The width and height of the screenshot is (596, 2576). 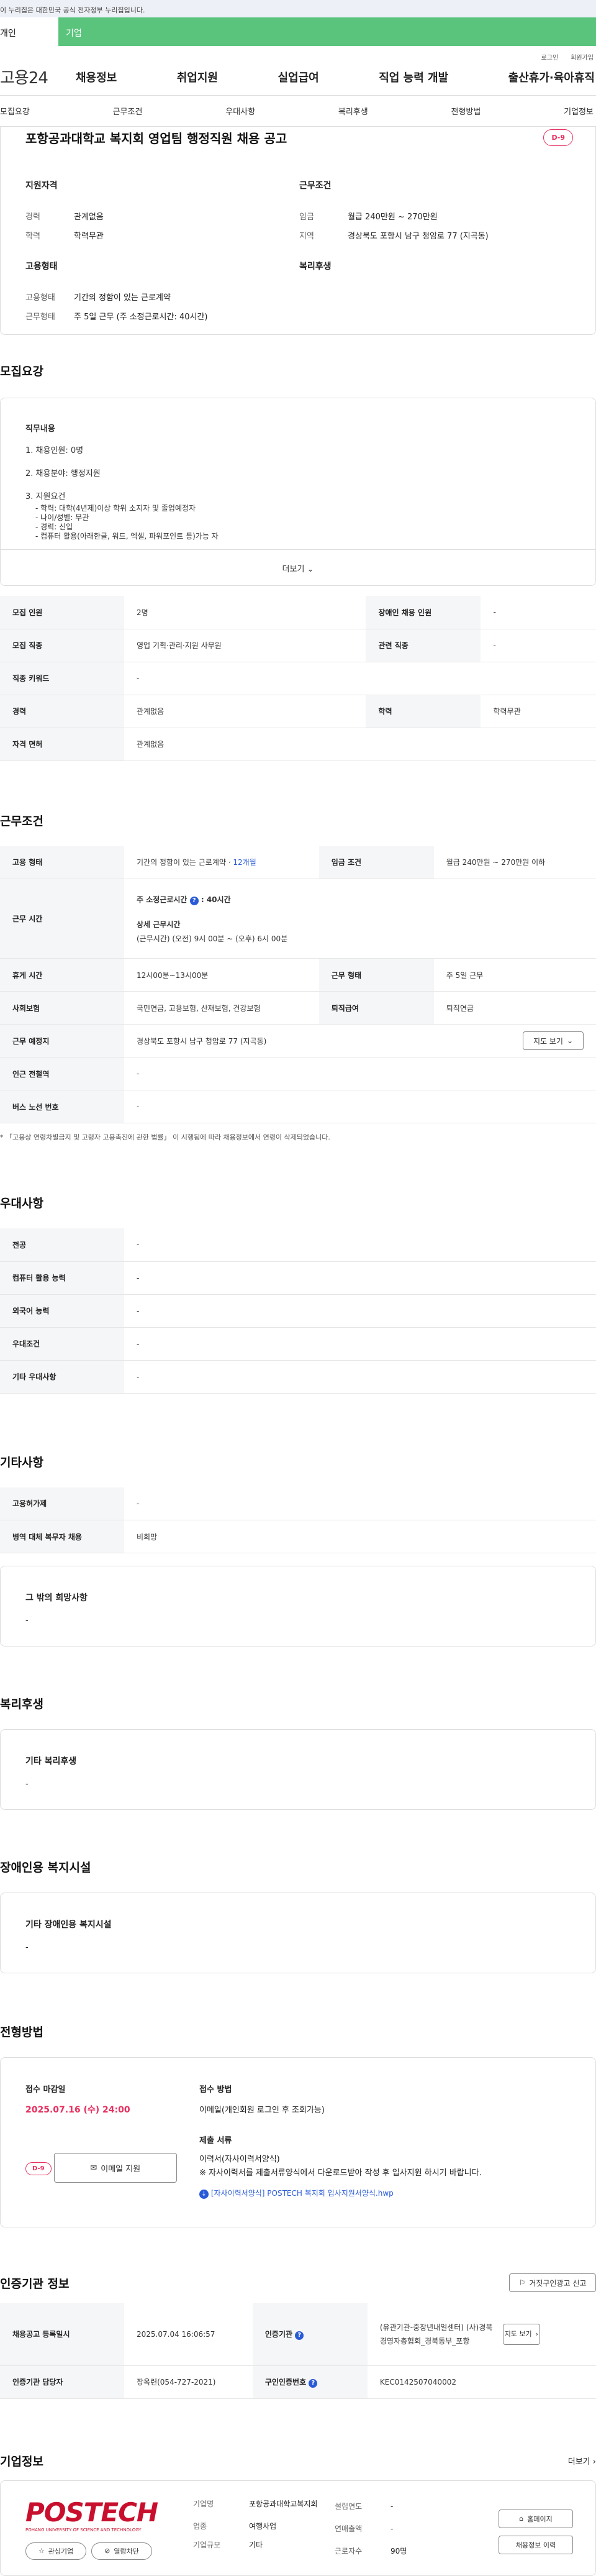 I want to click on block-company-button: ⊘ 열람차단, so click(x=121, y=2551).